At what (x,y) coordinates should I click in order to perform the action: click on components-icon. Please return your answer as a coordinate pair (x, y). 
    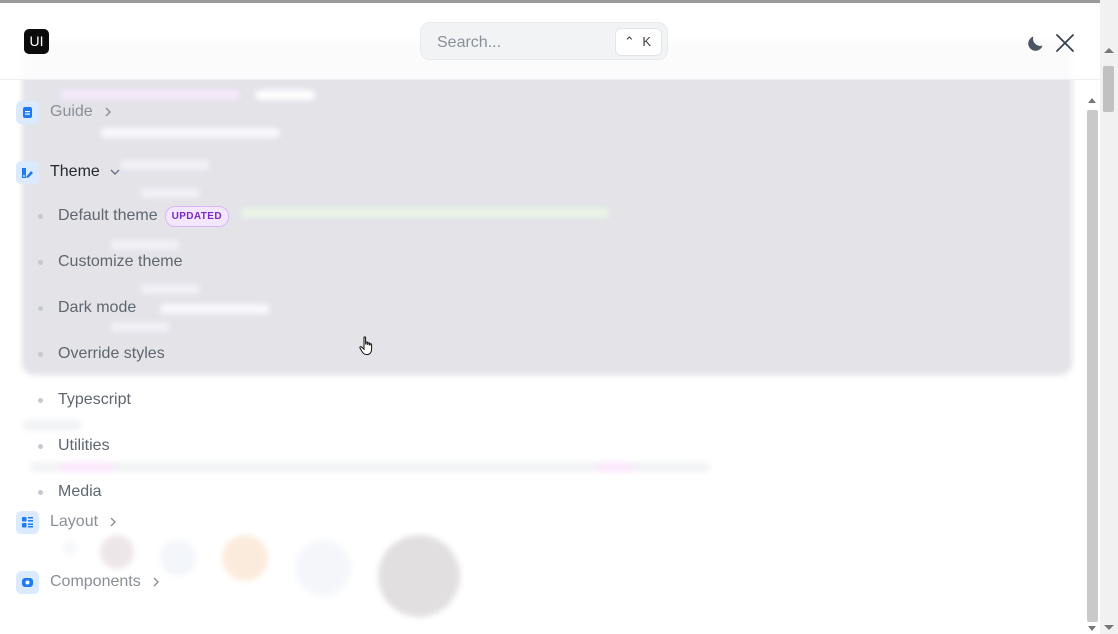
    Looking at the image, I should click on (27, 582).